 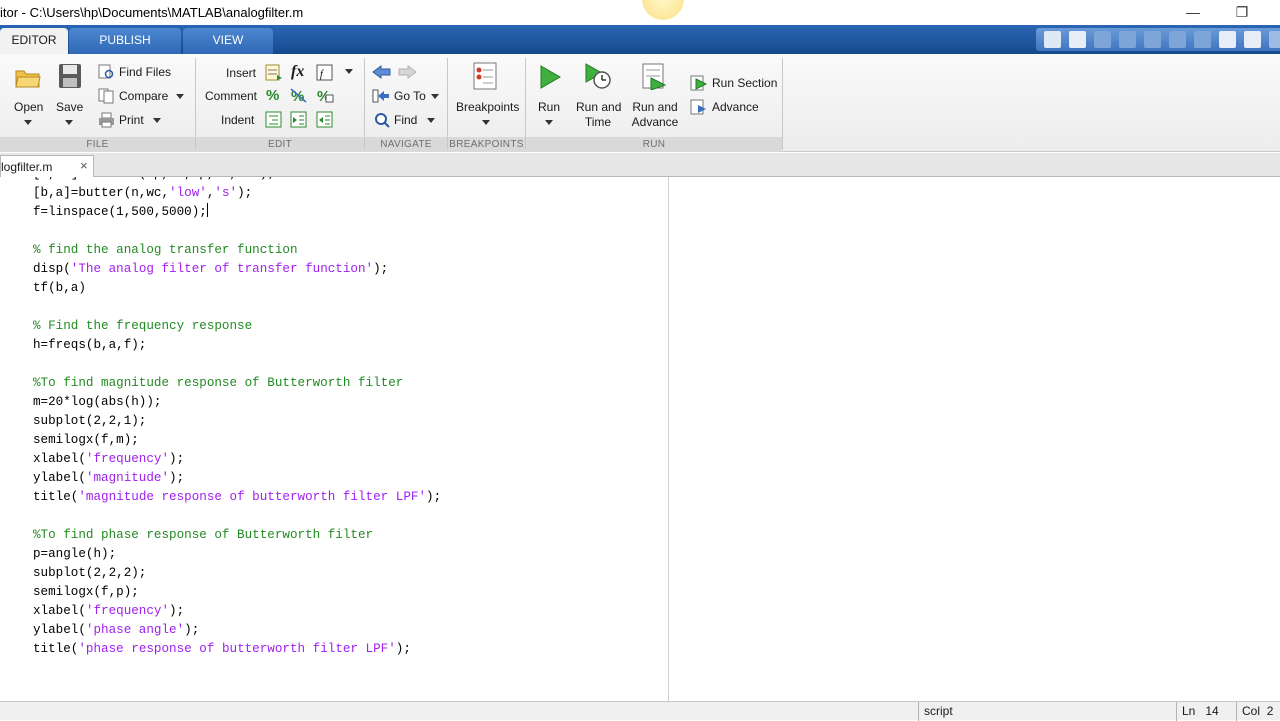 What do you see at coordinates (1212, 711) in the screenshot?
I see `ln-value: 14` at bounding box center [1212, 711].